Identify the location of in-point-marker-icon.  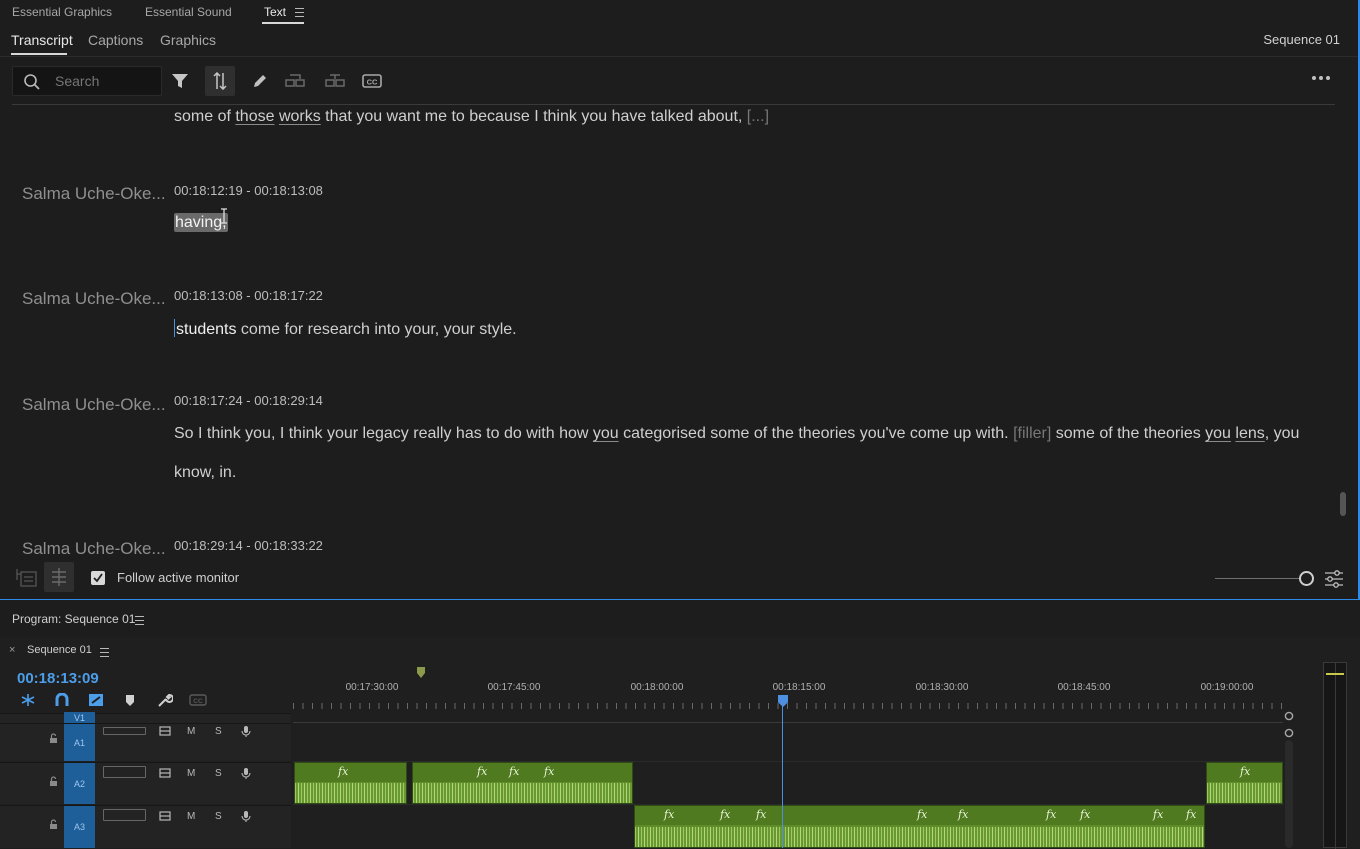
(421, 673).